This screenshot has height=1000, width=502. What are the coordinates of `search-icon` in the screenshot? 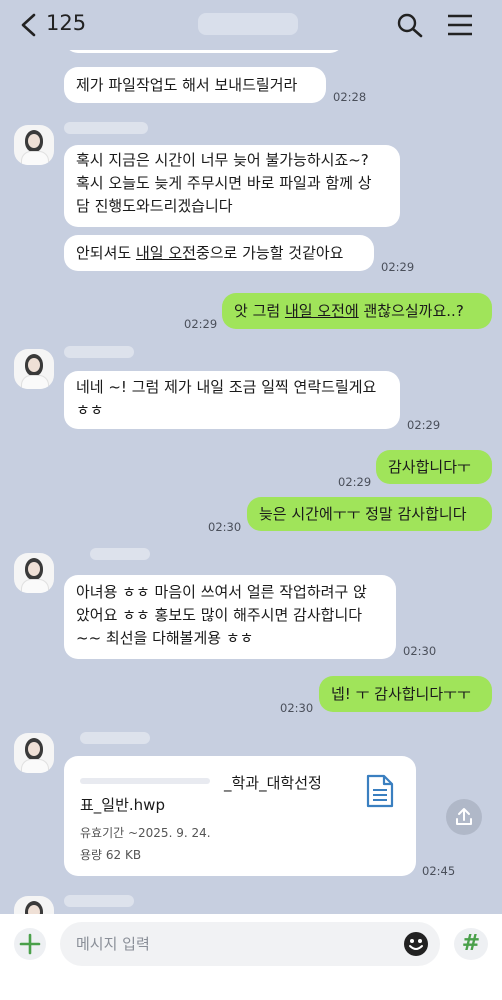 It's located at (410, 25).